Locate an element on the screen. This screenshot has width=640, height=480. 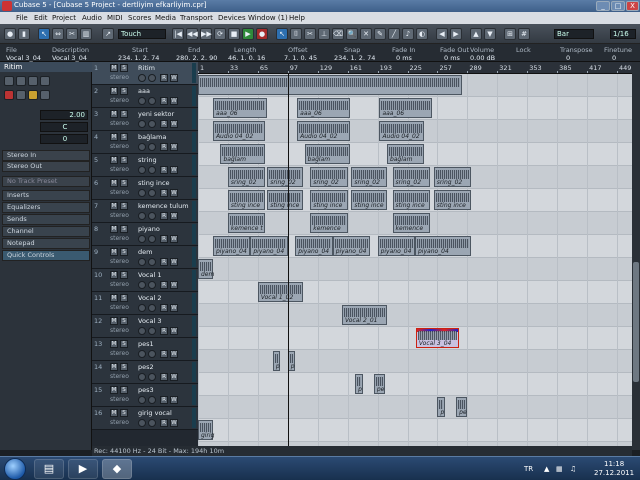
track-name: string is located at coordinates (147, 160).